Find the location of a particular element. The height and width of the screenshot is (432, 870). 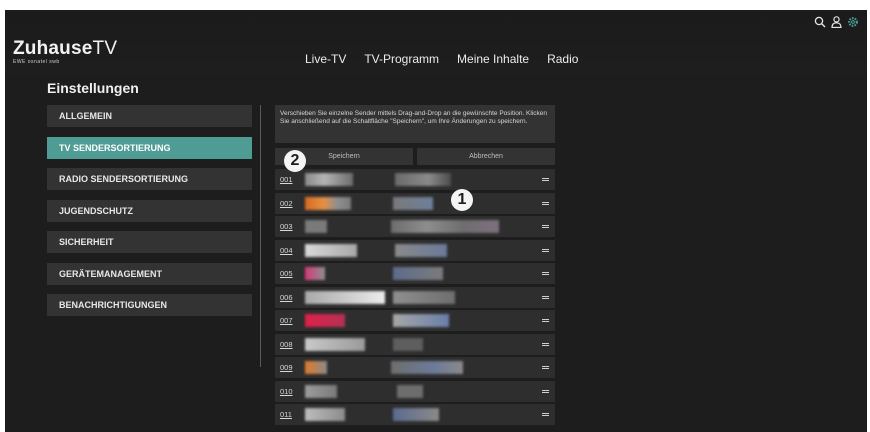

menu-item-allgemein: ALLGEMEIN is located at coordinates (149, 116).